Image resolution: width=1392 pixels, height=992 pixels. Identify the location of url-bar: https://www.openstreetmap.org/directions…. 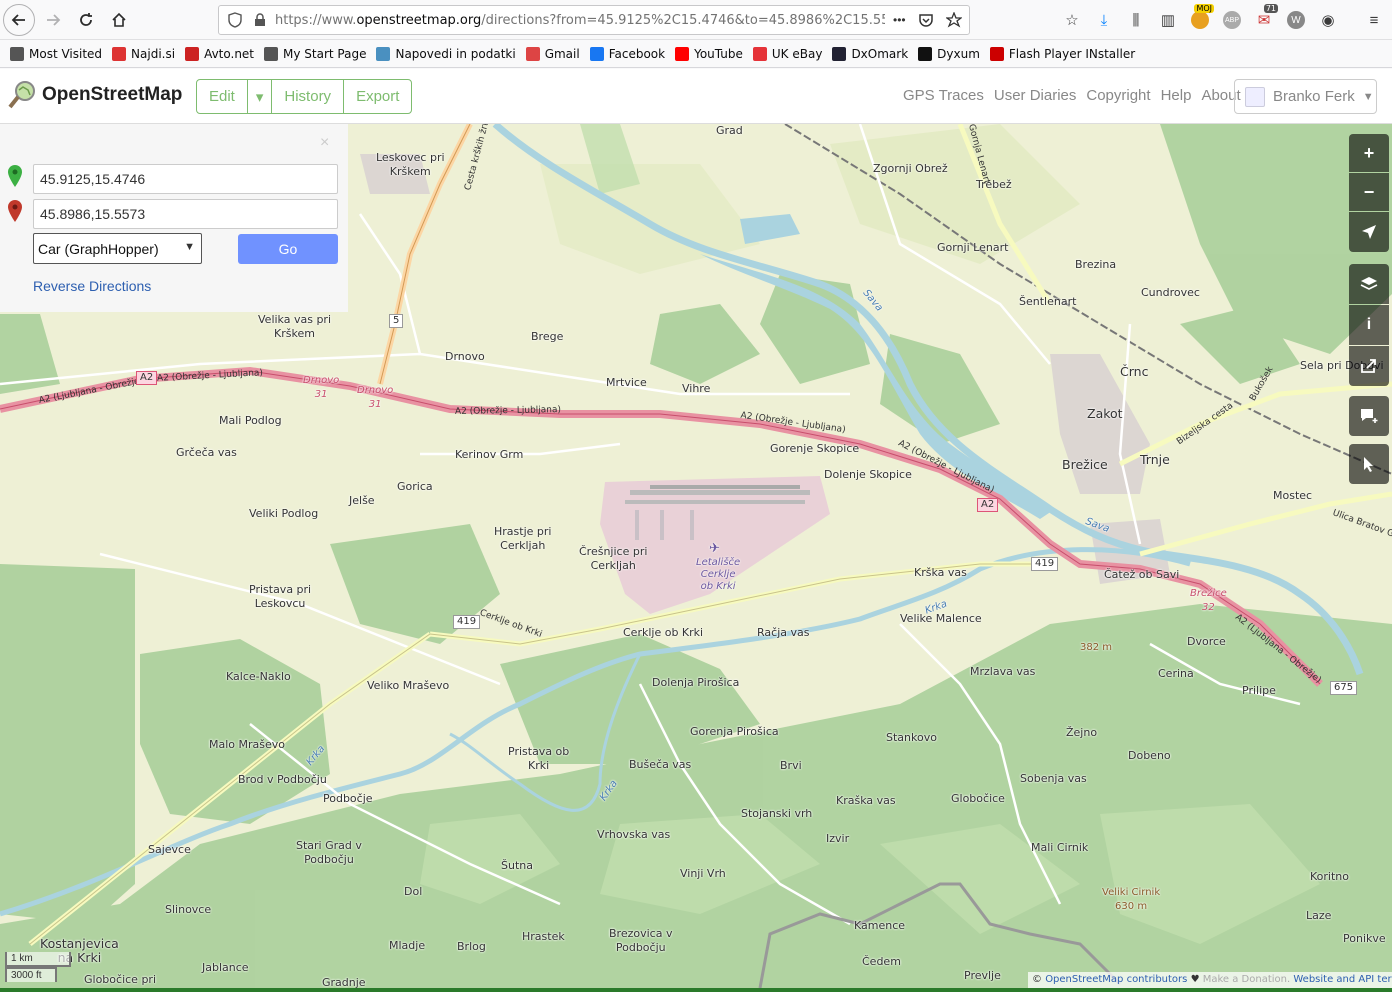
(594, 20).